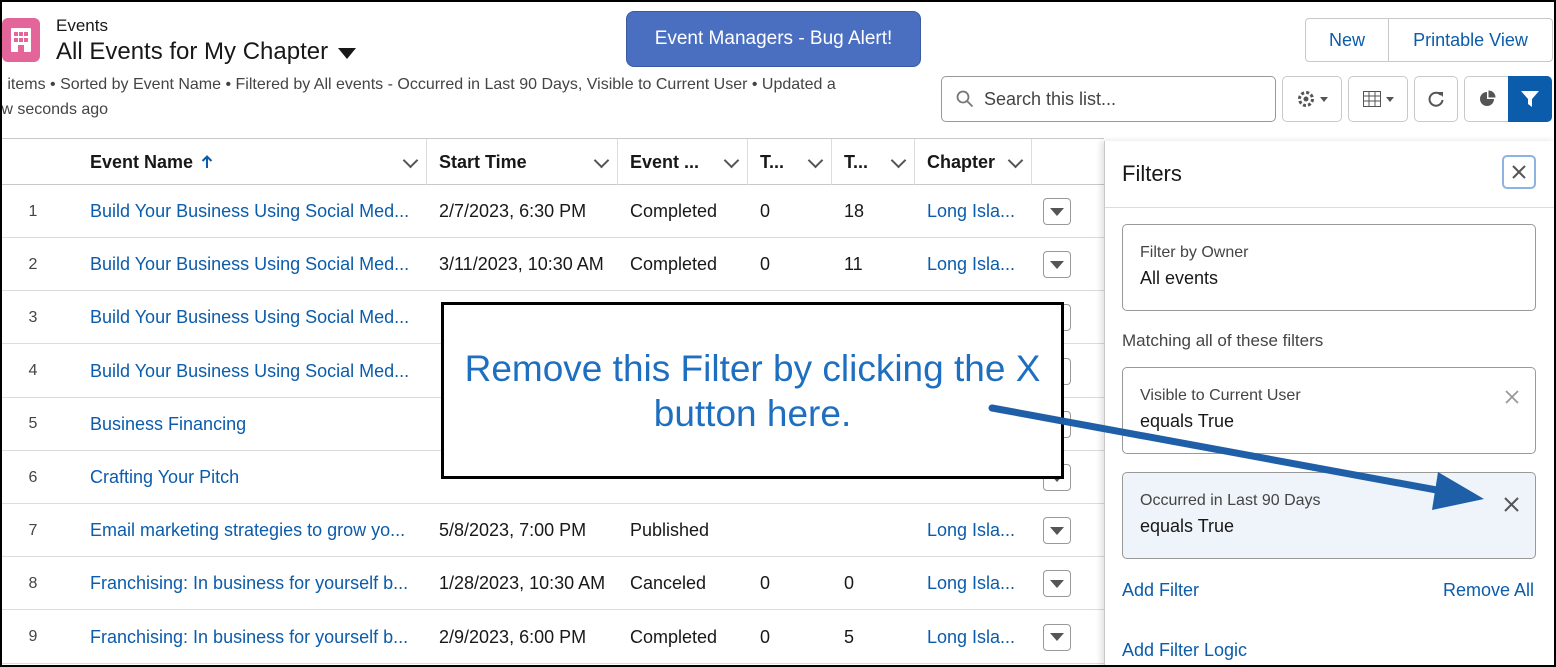  I want to click on close-icon, so click(1519, 172).